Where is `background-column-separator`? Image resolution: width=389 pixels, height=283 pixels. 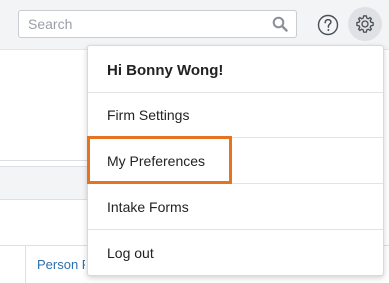
background-column-separator is located at coordinates (25, 264).